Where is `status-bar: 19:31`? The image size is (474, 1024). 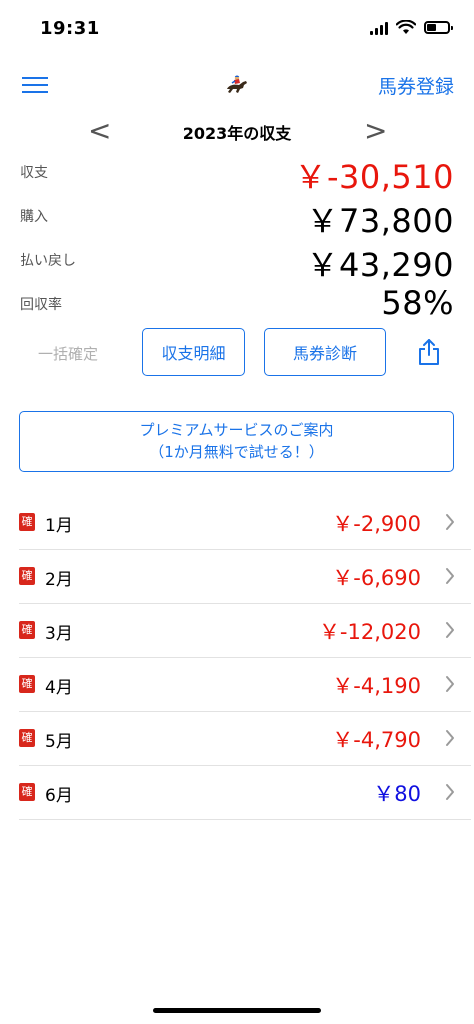 status-bar: 19:31 is located at coordinates (237, 29).